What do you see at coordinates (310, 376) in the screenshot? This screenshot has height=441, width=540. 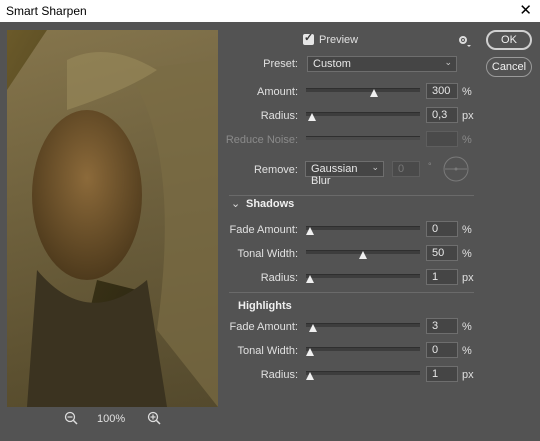 I see `highlights-radius-thumb` at bounding box center [310, 376].